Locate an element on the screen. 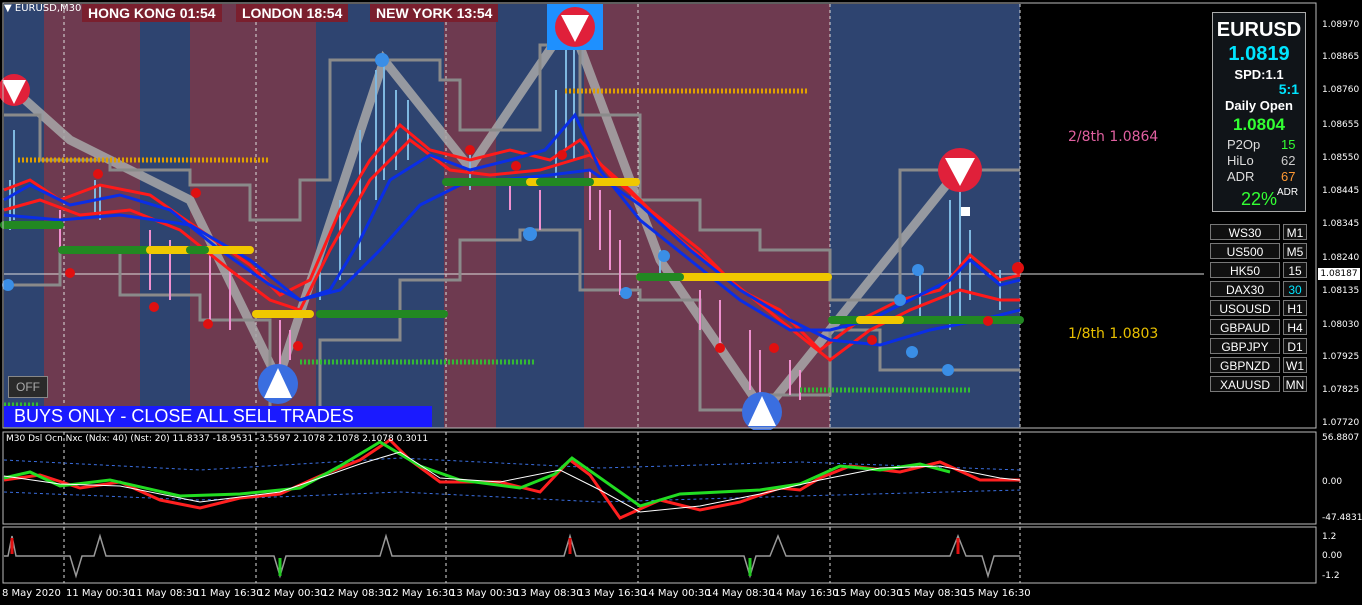 The height and width of the screenshot is (605, 1362). timeframe-button-h4: H4 is located at coordinates (1295, 327).